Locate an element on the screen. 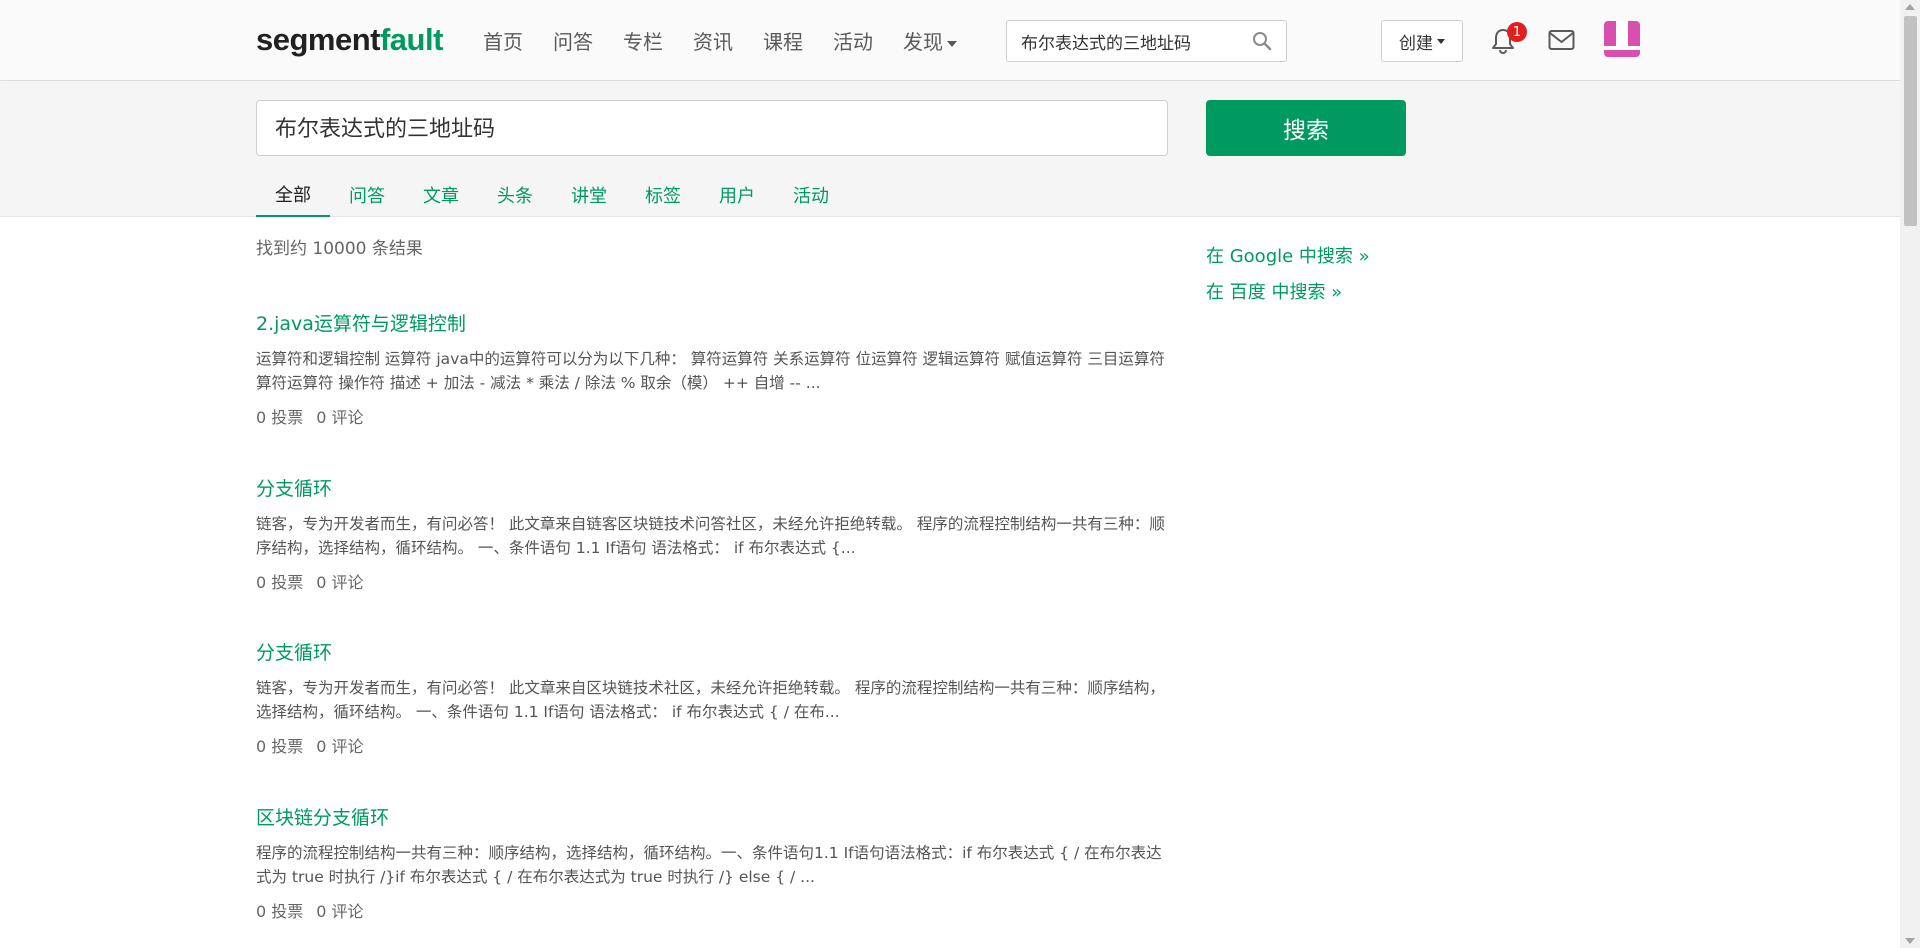 Image resolution: width=1920 pixels, height=948 pixels. tab-events: 活动 is located at coordinates (811, 195).